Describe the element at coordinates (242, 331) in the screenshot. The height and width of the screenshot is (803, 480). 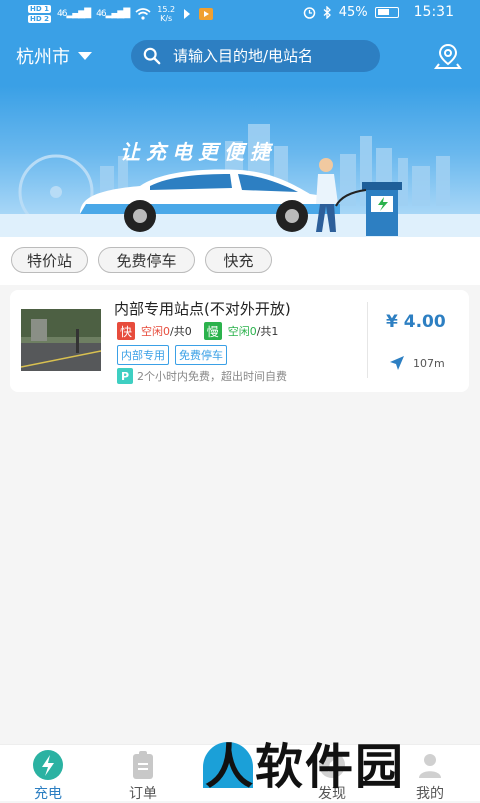
I see `slow-free-count: 空闲0` at that location.